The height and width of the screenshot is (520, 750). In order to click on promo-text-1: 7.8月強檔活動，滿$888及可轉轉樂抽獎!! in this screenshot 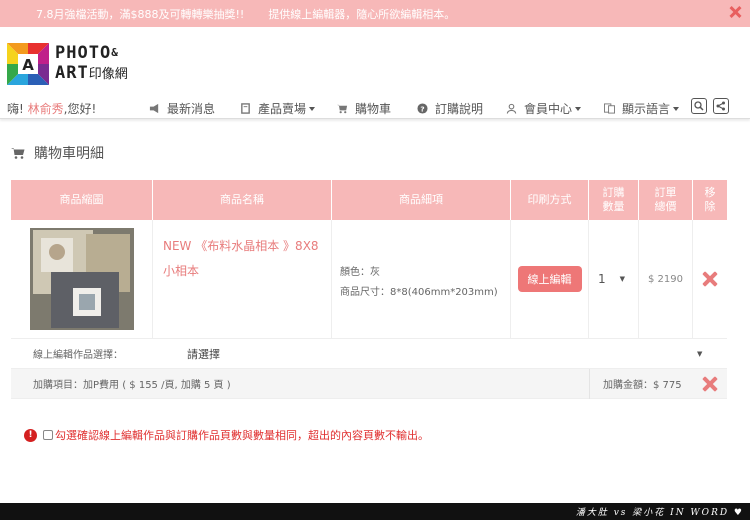, I will do `click(140, 14)`.